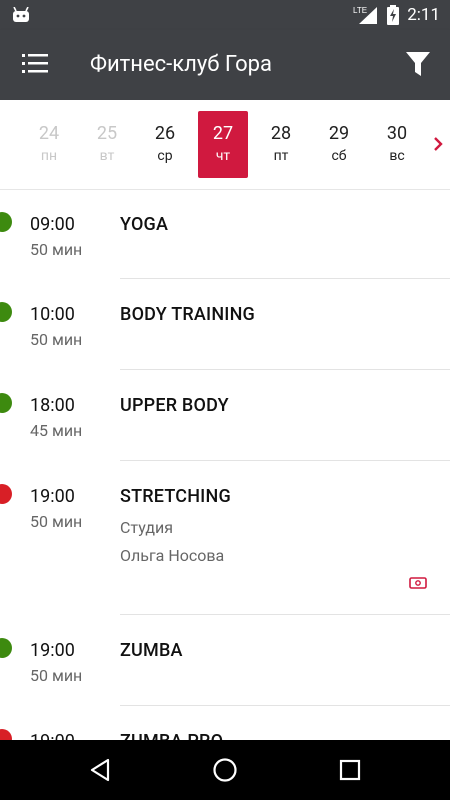 Image resolution: width=450 pixels, height=800 pixels. What do you see at coordinates (423, 15) in the screenshot?
I see `clock: 2:11` at bounding box center [423, 15].